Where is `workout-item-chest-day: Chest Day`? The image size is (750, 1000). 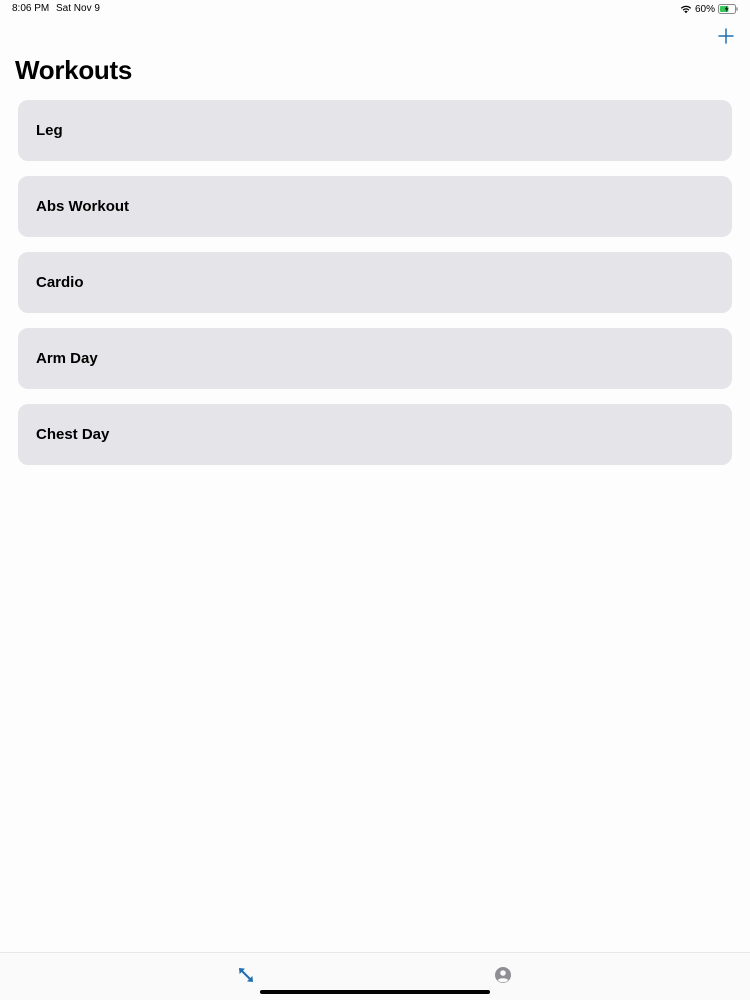
workout-item-chest-day: Chest Day is located at coordinates (375, 434).